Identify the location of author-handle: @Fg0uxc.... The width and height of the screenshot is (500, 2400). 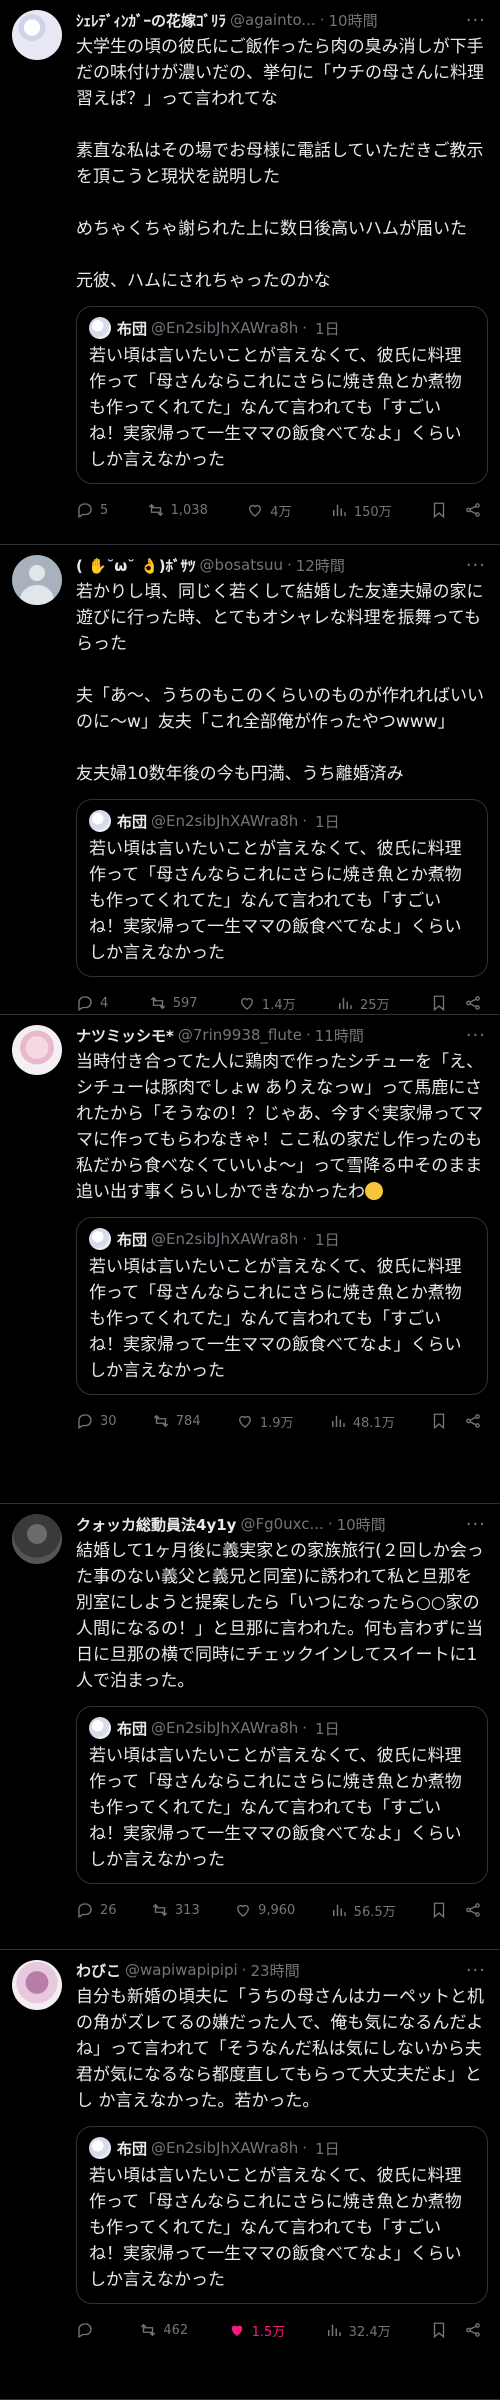
(281, 1524).